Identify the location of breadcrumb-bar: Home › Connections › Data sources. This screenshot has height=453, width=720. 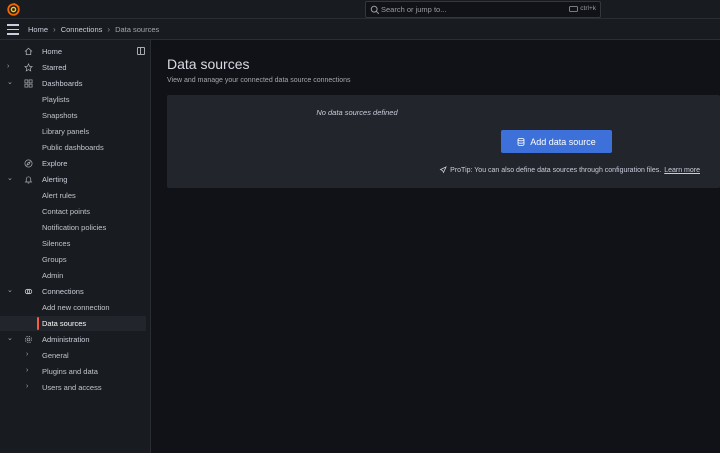
(360, 29).